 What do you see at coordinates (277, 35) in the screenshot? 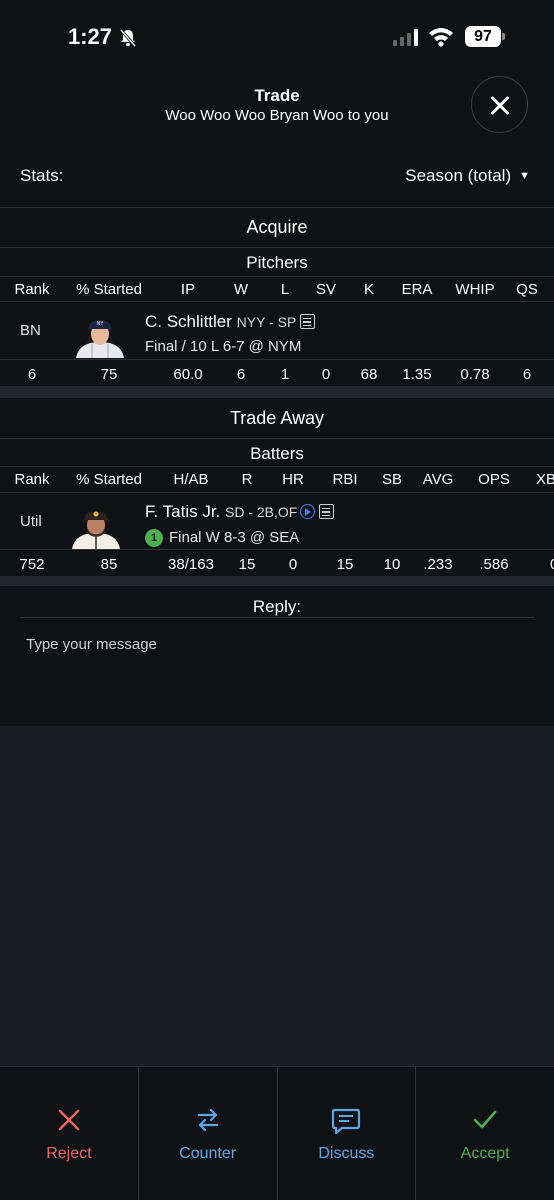
I see `status-bar: 1:27 97` at bounding box center [277, 35].